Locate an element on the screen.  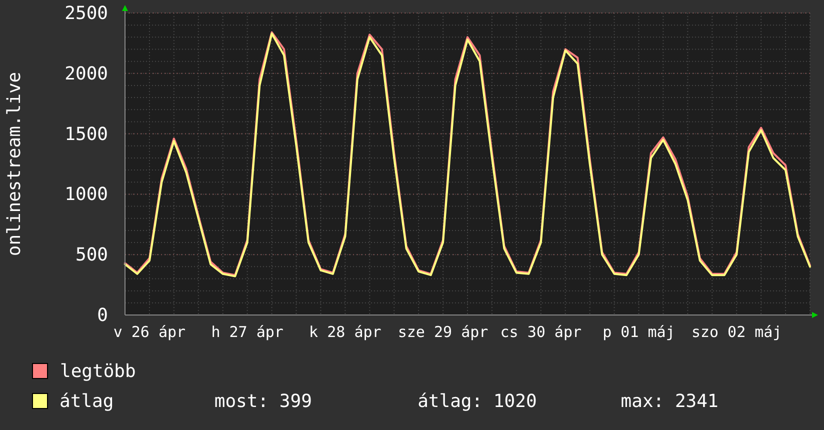
axis-label: v 26 ápr is located at coordinates (149, 332).